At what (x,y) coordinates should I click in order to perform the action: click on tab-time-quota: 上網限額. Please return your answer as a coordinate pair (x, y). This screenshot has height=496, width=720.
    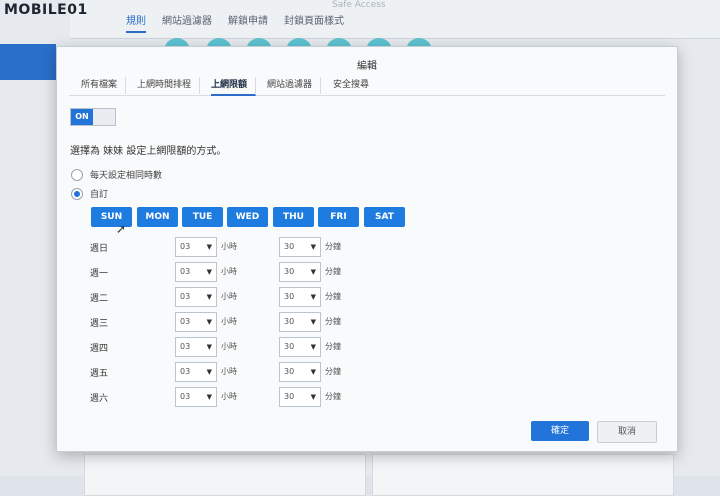
    Looking at the image, I should click on (234, 86).